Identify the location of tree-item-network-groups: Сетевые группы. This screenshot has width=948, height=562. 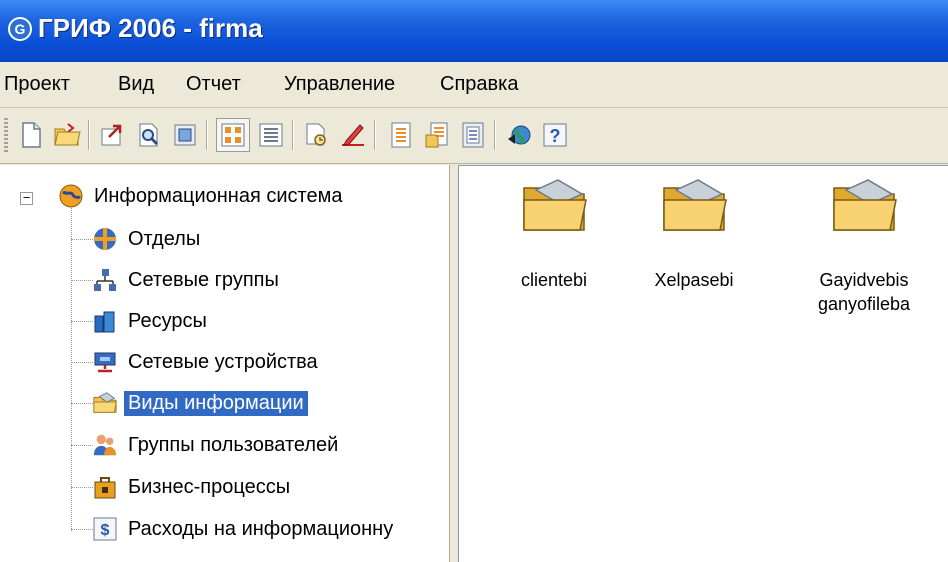
(187, 280).